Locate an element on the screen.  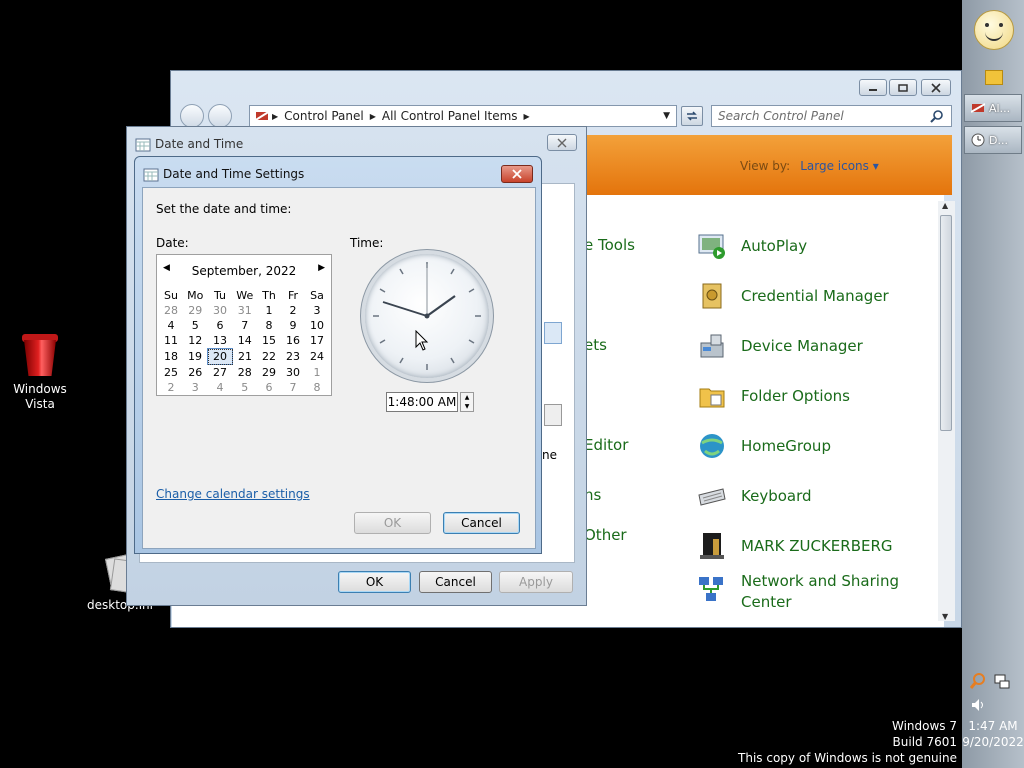
partial-item-label: Other is located at coordinates (605, 535).